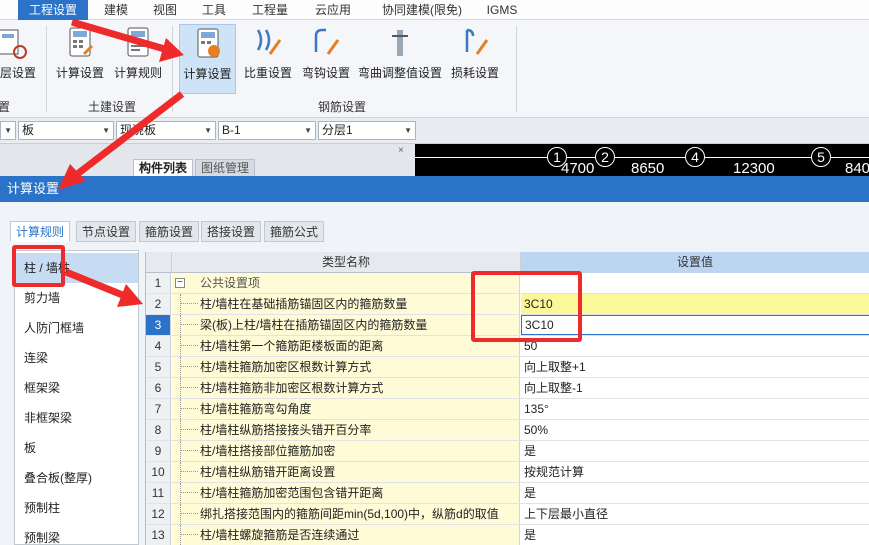 This screenshot has height=545, width=869. I want to click on list-item-slab: 板, so click(76, 448).